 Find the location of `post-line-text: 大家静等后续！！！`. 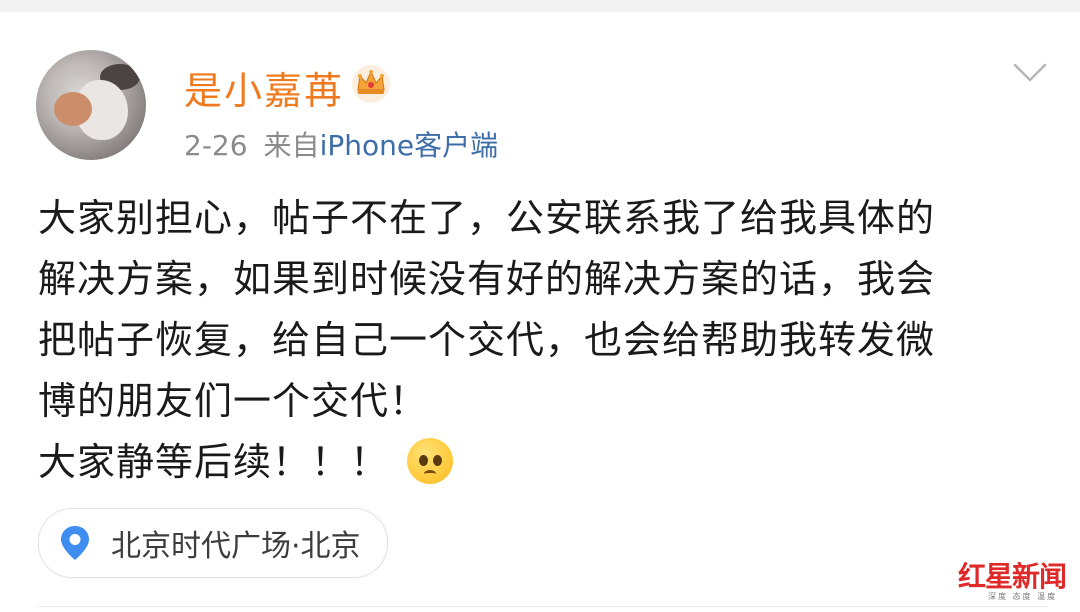

post-line-text: 大家静等后续！！！ is located at coordinates (214, 462).